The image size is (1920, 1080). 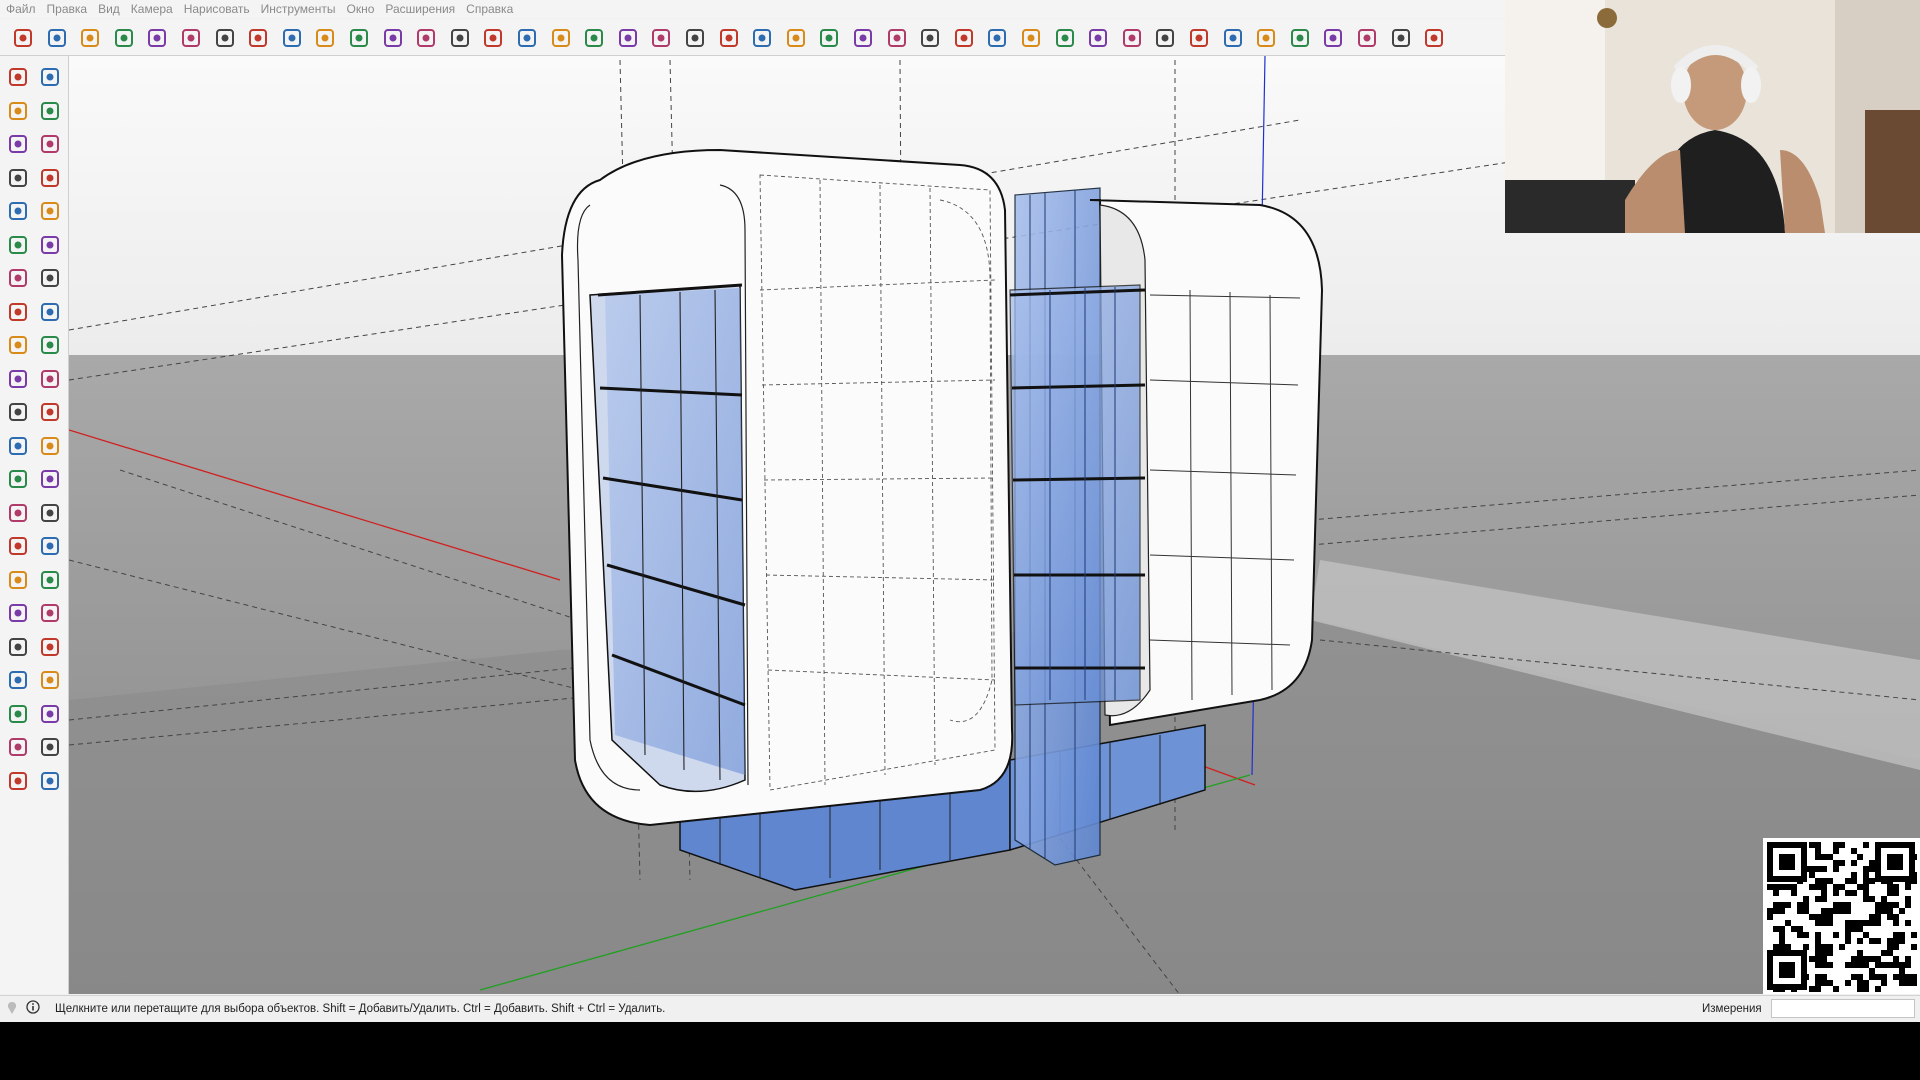 I want to click on arc-icon, so click(x=18, y=278).